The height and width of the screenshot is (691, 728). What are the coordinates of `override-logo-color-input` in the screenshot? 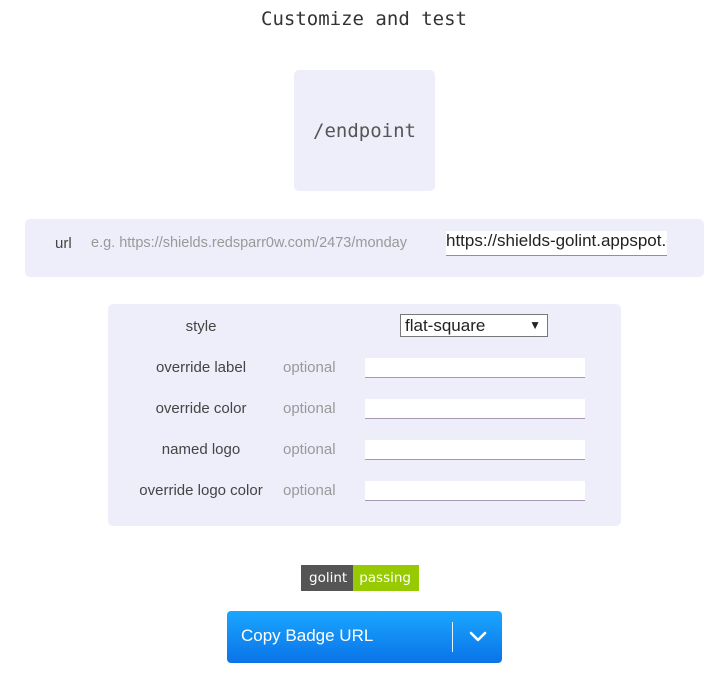 It's located at (475, 491).